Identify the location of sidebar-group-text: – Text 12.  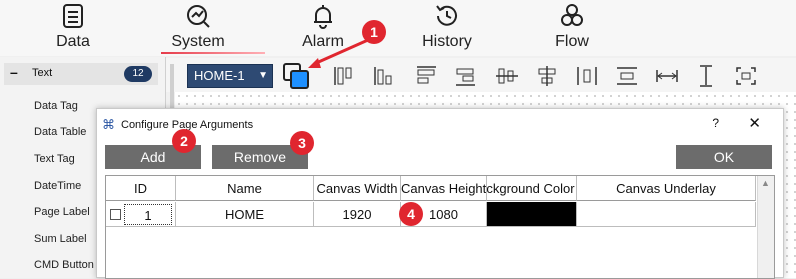
(81, 74).